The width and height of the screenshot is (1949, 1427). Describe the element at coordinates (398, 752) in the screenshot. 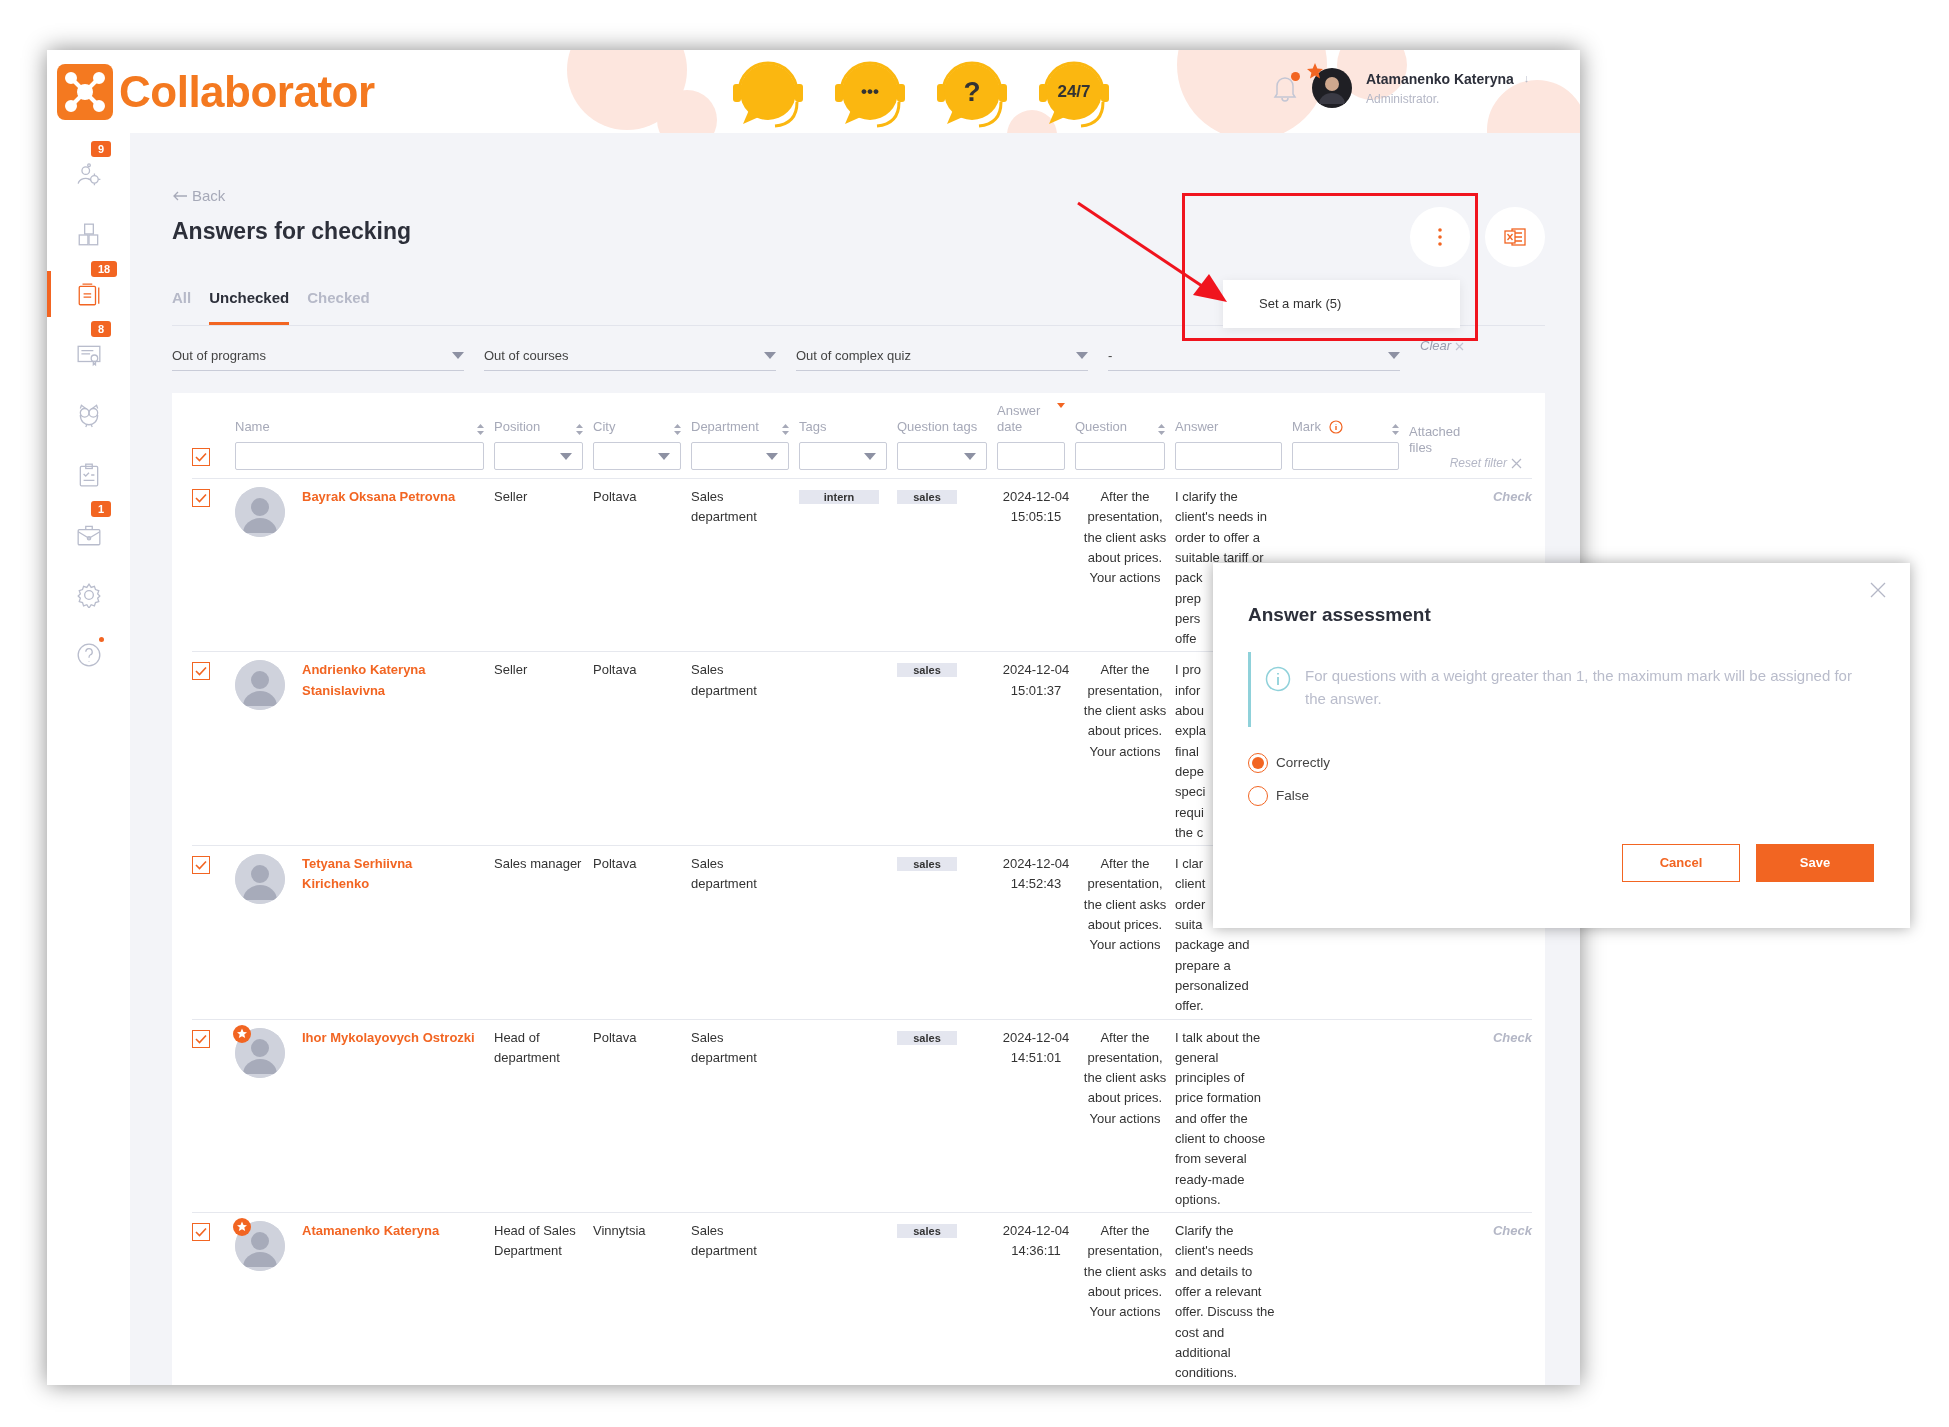

I see `person-name: Andrienko Kateryna Stanislavivna` at that location.